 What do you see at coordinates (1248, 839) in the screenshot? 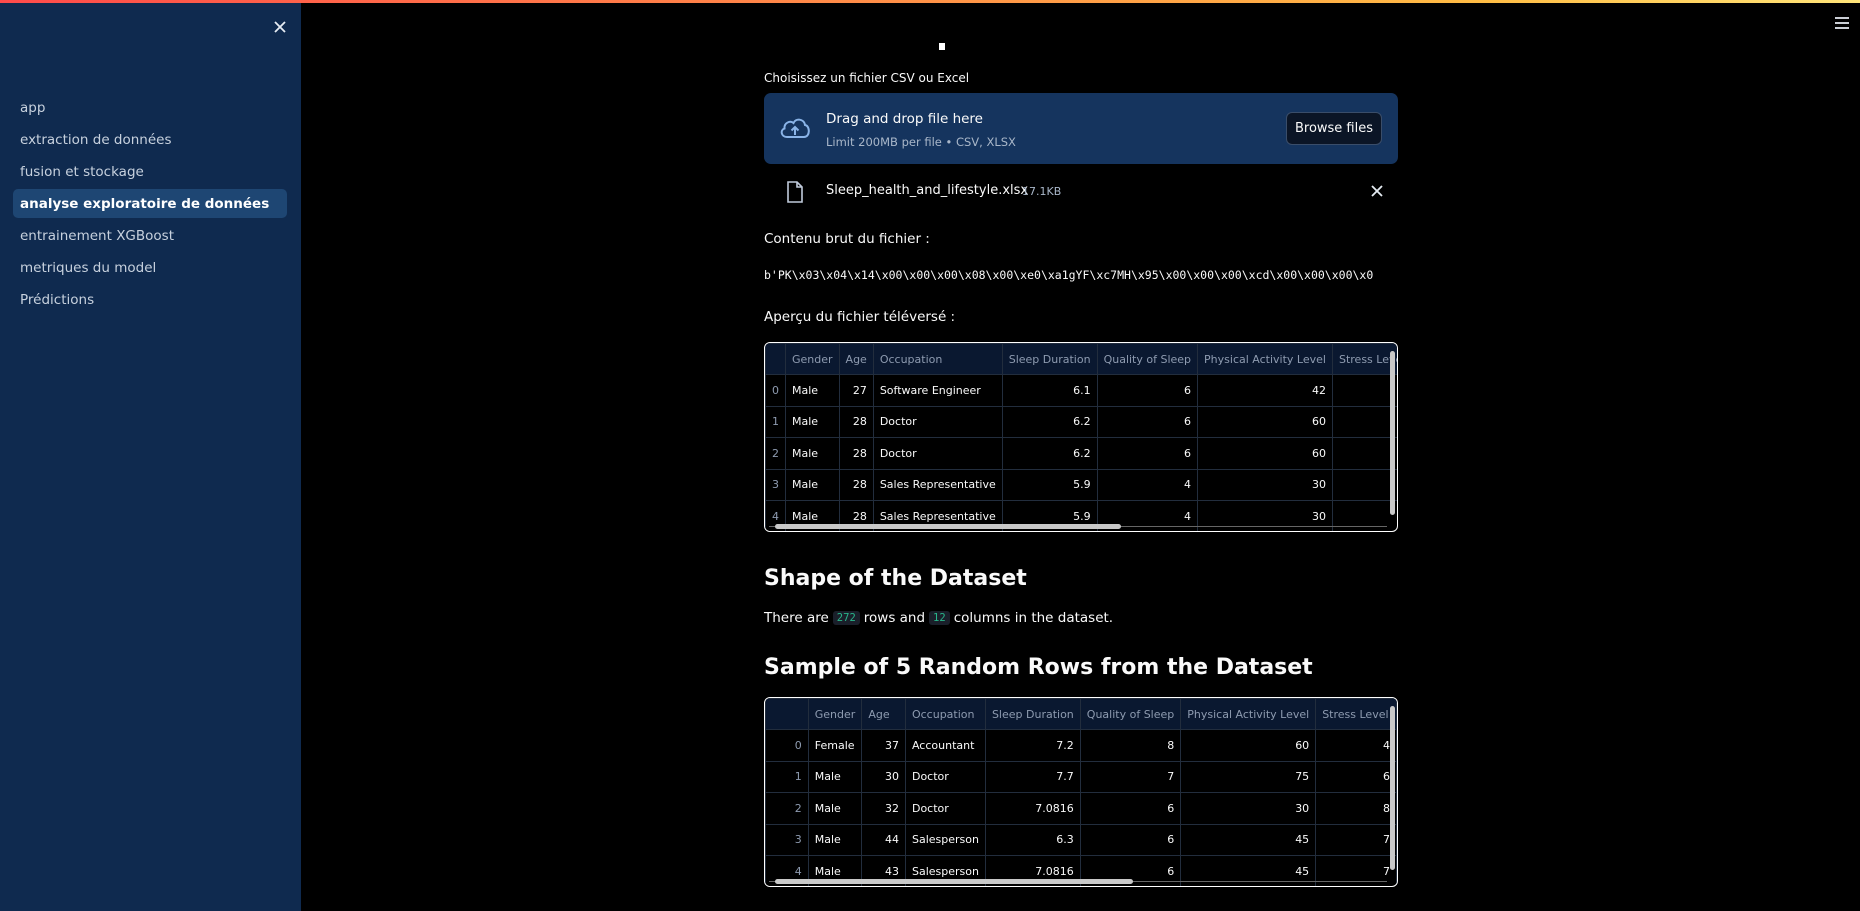
I see `table-cell: 45` at bounding box center [1248, 839].